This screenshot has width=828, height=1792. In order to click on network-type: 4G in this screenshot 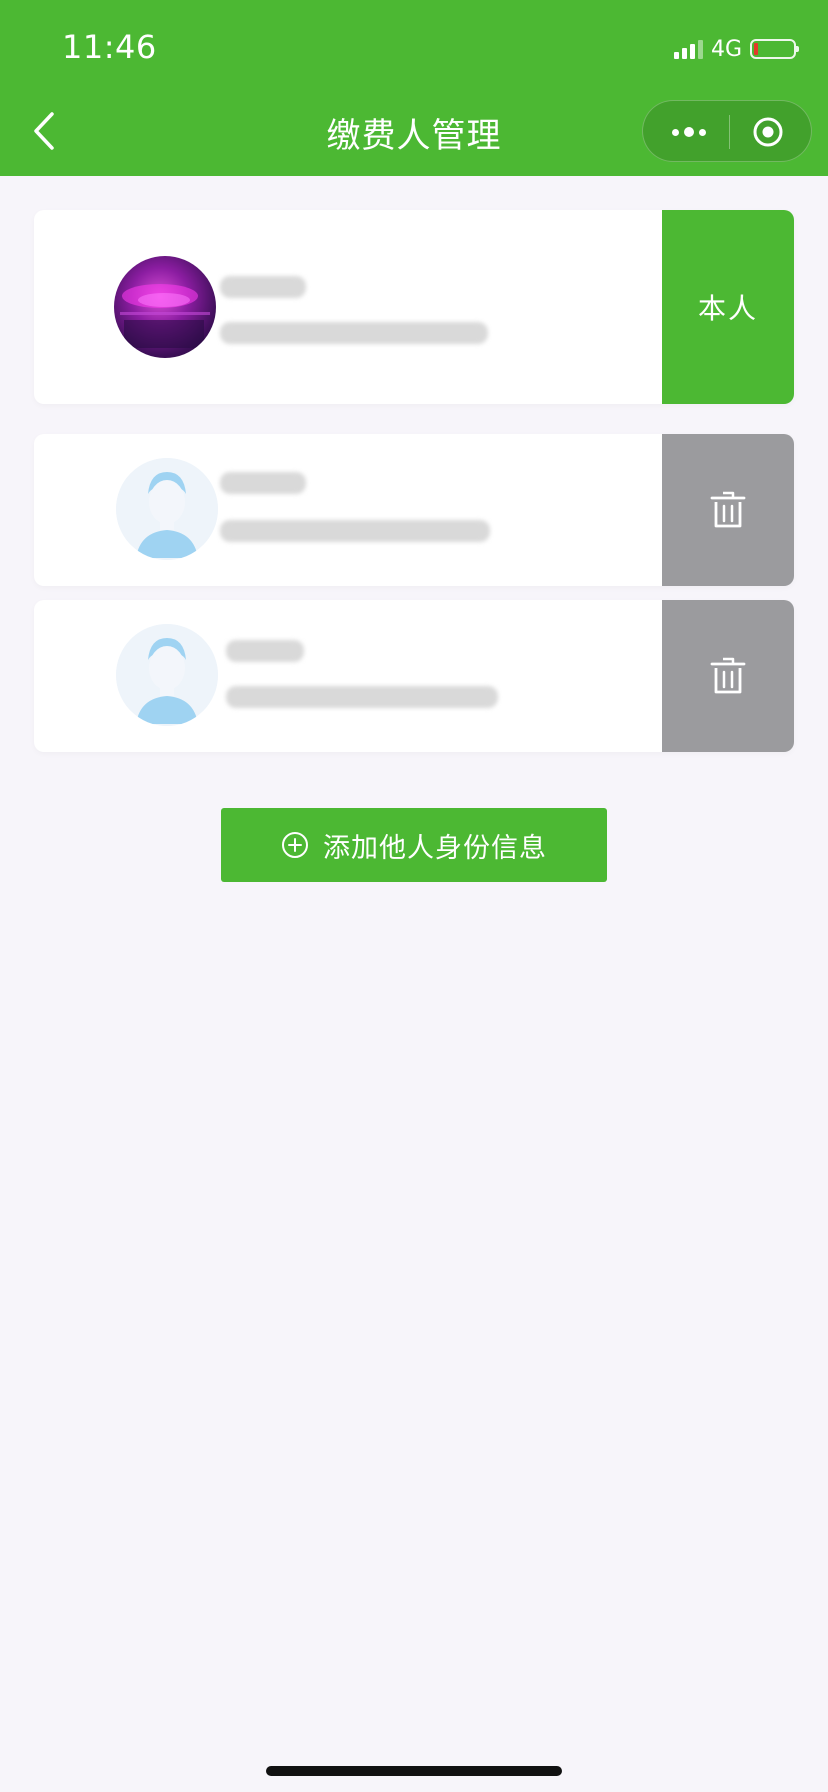, I will do `click(726, 49)`.